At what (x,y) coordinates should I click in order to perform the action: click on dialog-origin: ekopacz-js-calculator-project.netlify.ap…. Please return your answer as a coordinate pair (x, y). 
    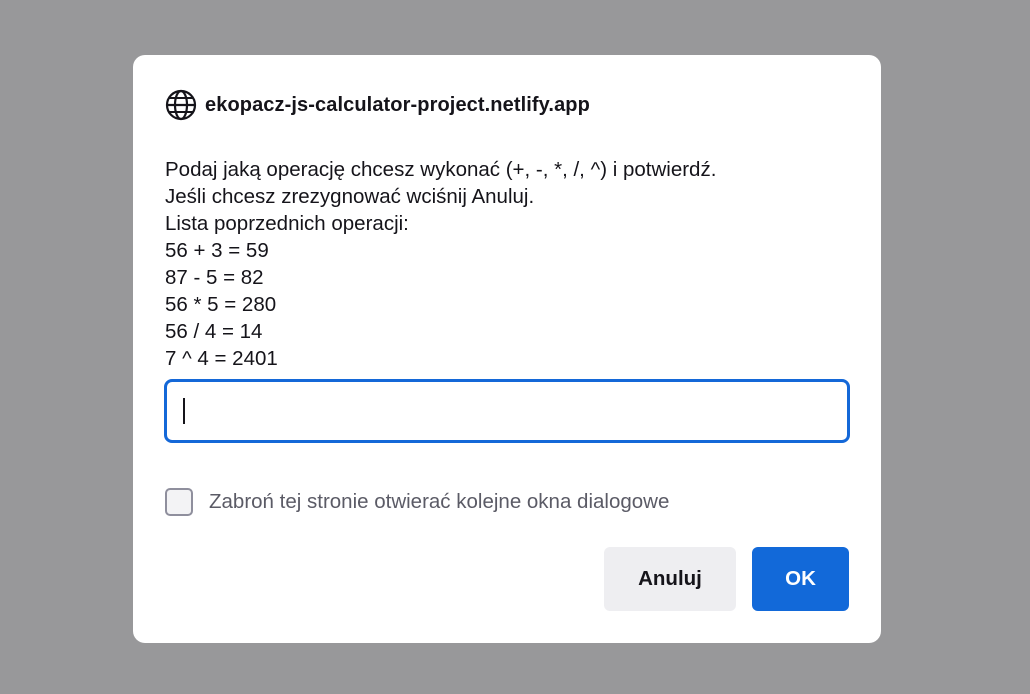
    Looking at the image, I should click on (377, 105).